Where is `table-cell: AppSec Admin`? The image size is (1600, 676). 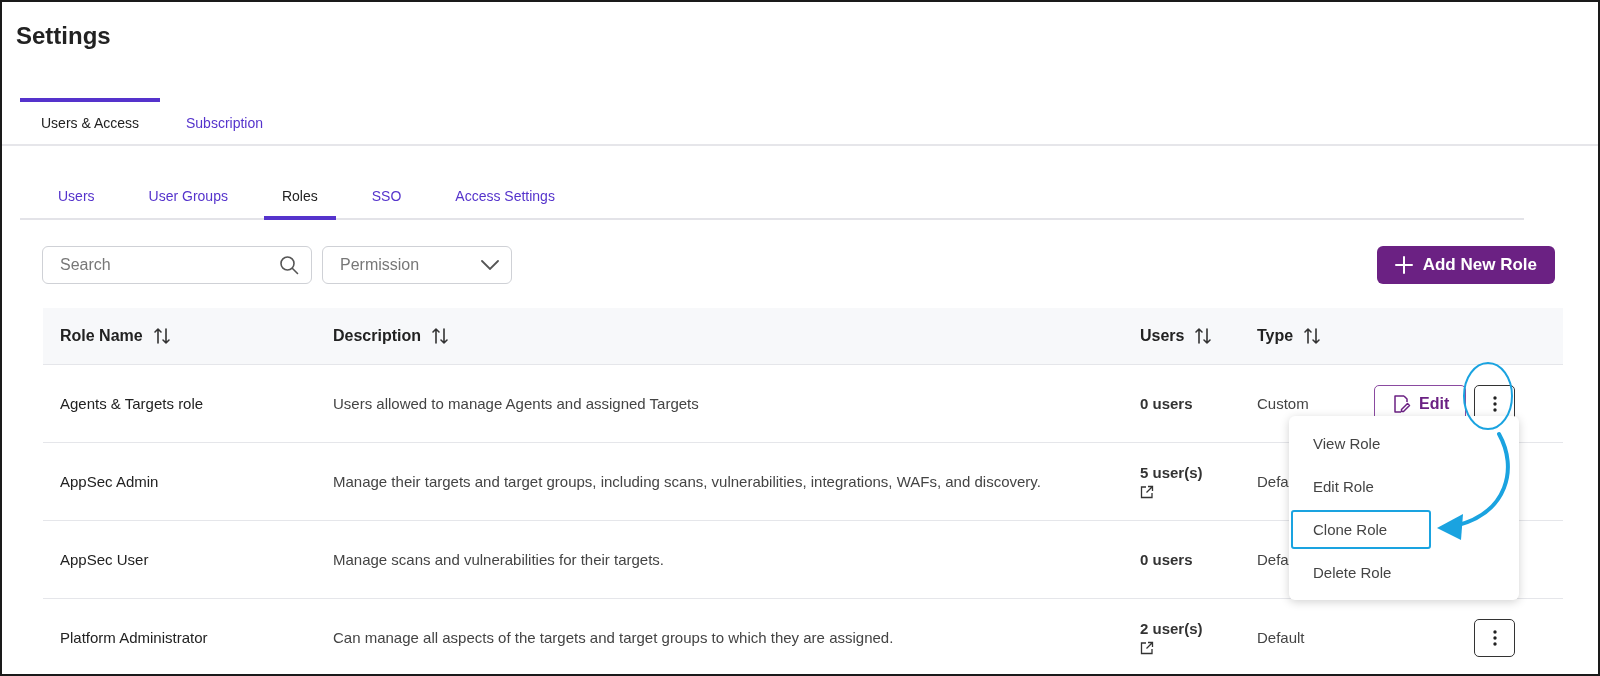
table-cell: AppSec Admin is located at coordinates (109, 481).